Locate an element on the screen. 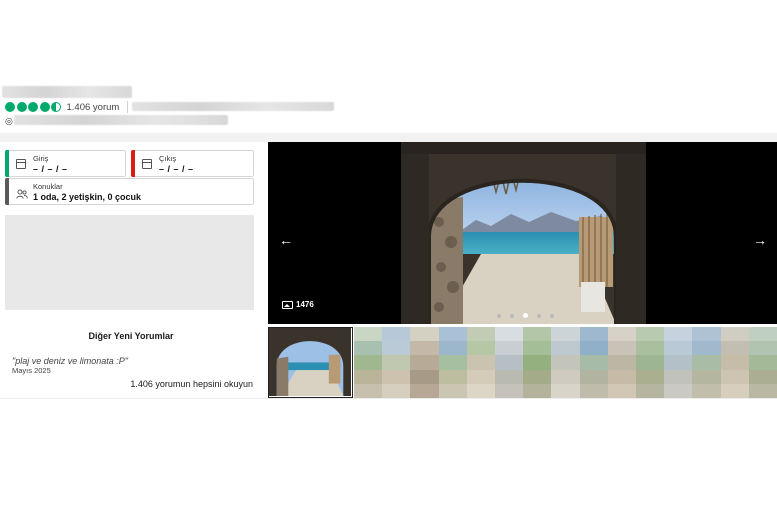 This screenshot has height=510, width=777. review-count-link: 1.406 yorum is located at coordinates (93, 107).